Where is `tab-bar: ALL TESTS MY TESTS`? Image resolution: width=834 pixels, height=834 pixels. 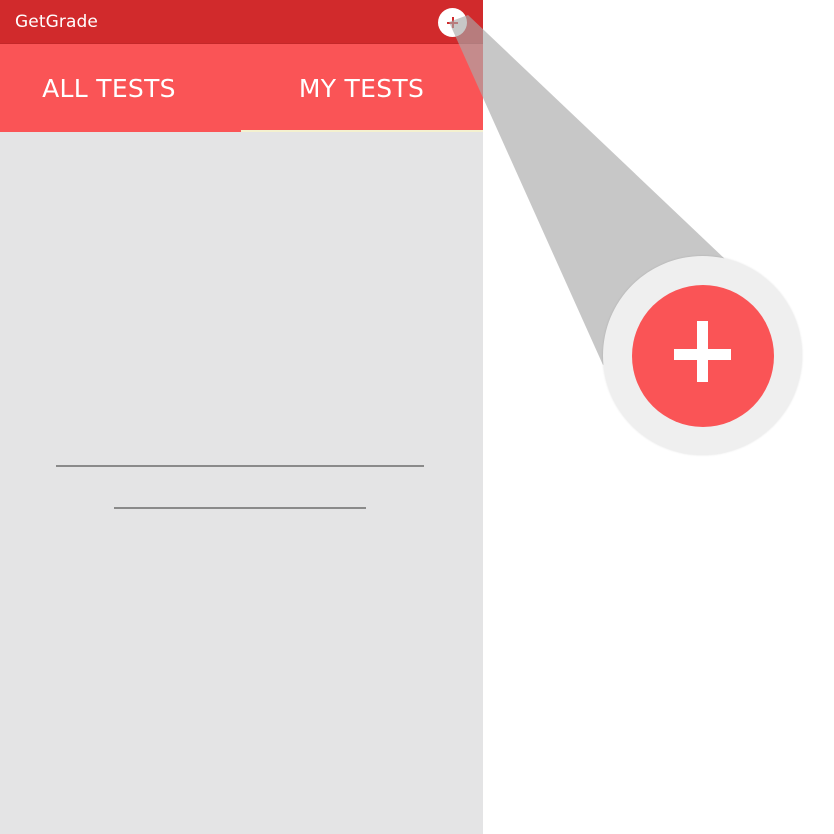
tab-bar: ALL TESTS MY TESTS is located at coordinates (241, 88).